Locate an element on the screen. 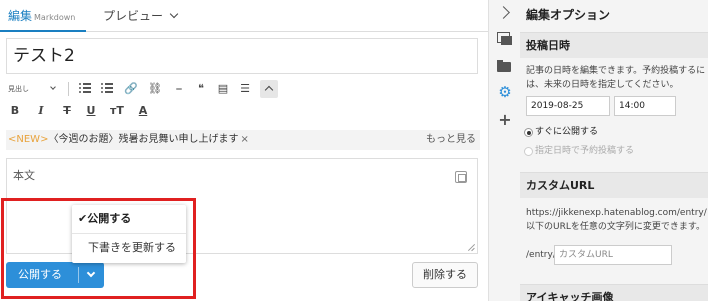  format-toolbar: 見出し 🔗 ⛓ ⎯ ❝ ▤ ☰ B I T U тT A is located at coordinates (246, 104).